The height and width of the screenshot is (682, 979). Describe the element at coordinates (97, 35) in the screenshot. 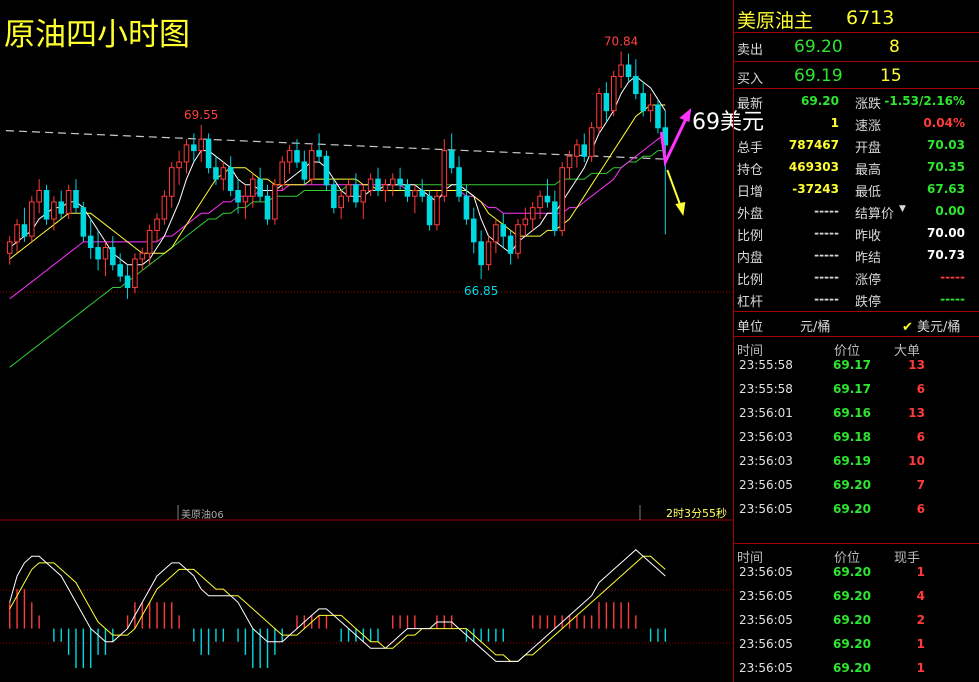

I see `chart-title: 原油四小时图` at that location.